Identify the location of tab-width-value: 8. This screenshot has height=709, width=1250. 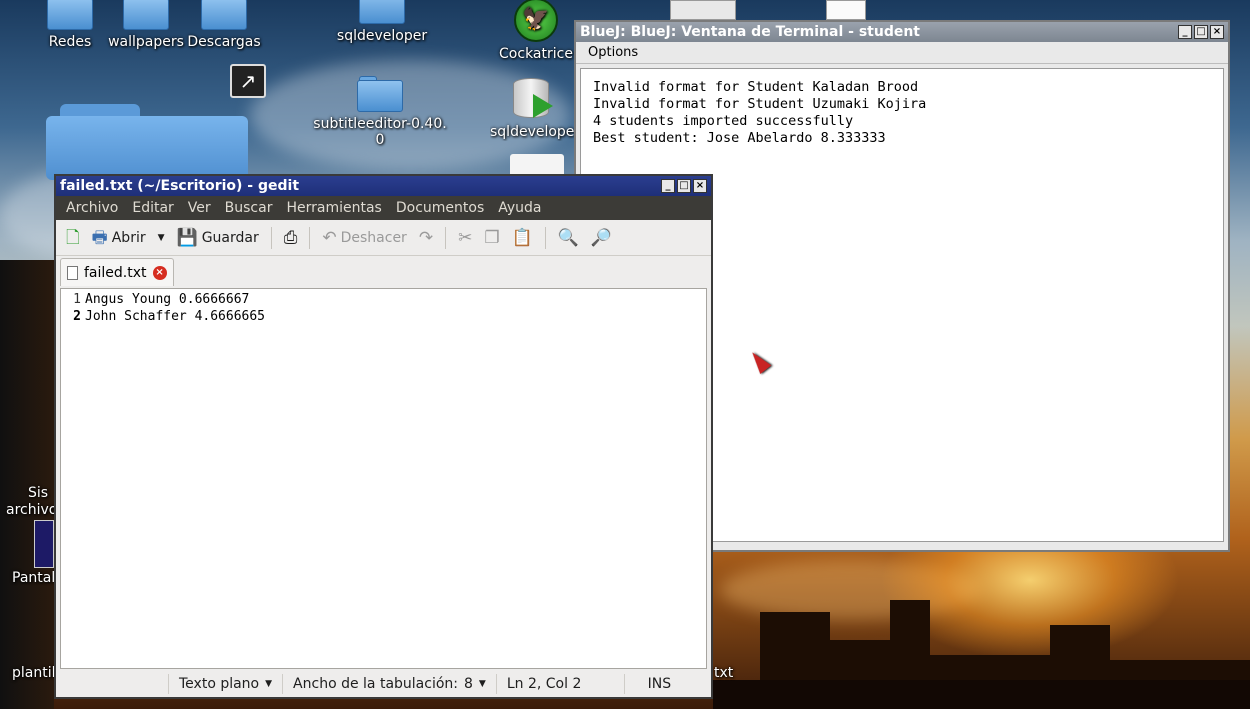
(468, 684).